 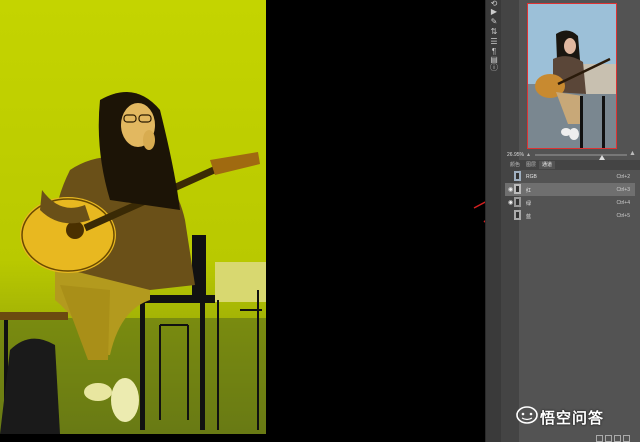 I want to click on tab-layers: 图层, so click(x=531, y=165).